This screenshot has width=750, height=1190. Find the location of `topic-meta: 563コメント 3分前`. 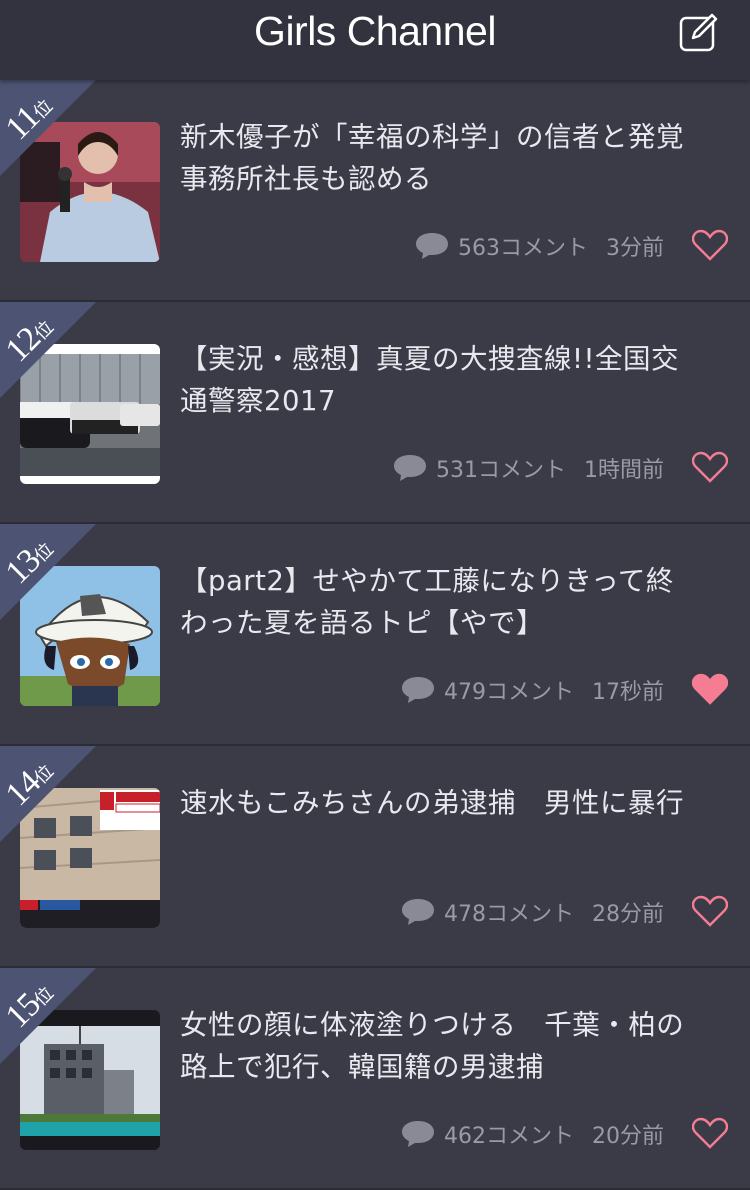

topic-meta: 563コメント 3分前 is located at coordinates (539, 246).